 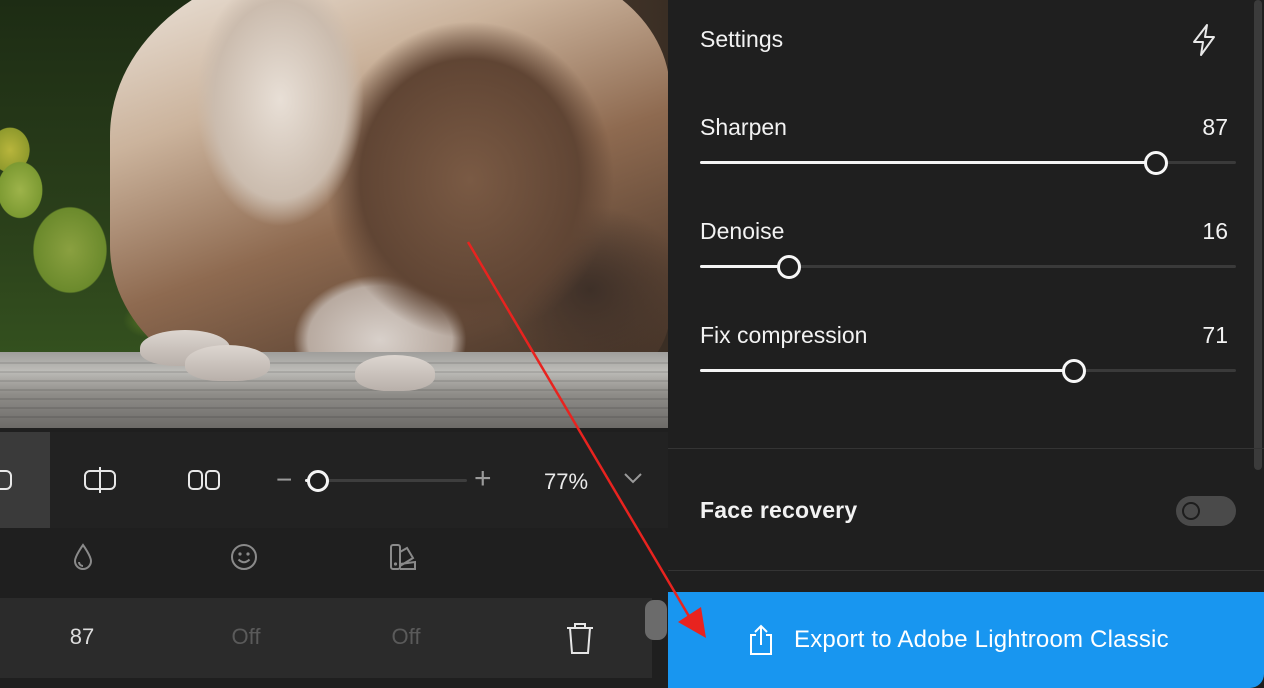 What do you see at coordinates (483, 479) in the screenshot?
I see `zoom-in-button: +` at bounding box center [483, 479].